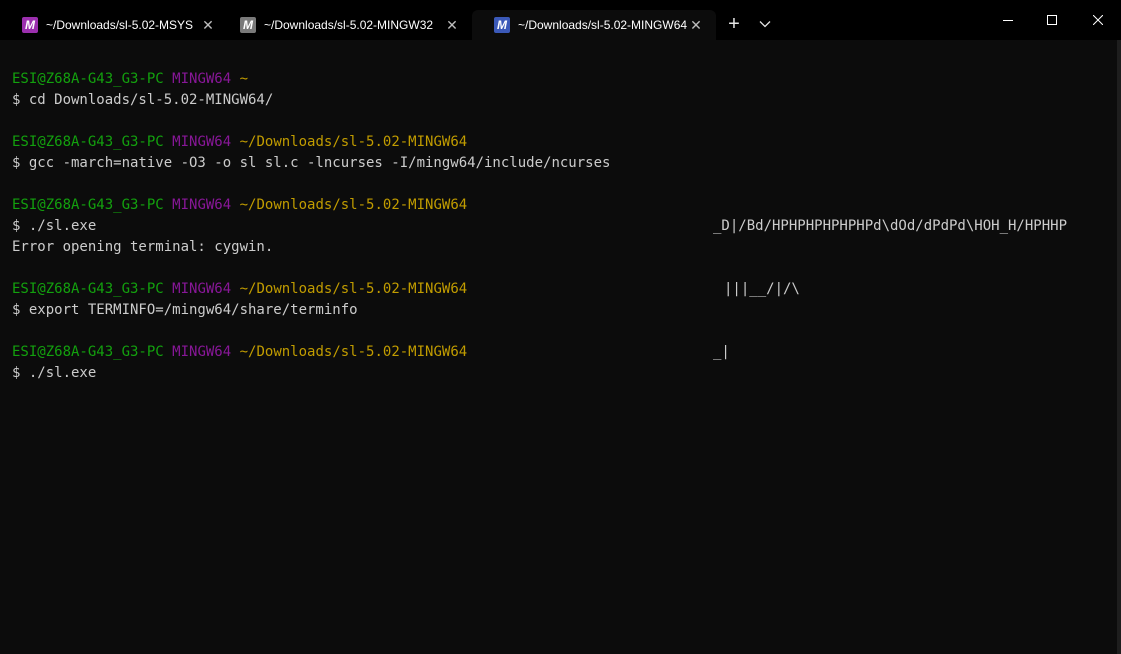 The height and width of the screenshot is (654, 1121). What do you see at coordinates (244, 79) in the screenshot?
I see `prompt-path: ~` at bounding box center [244, 79].